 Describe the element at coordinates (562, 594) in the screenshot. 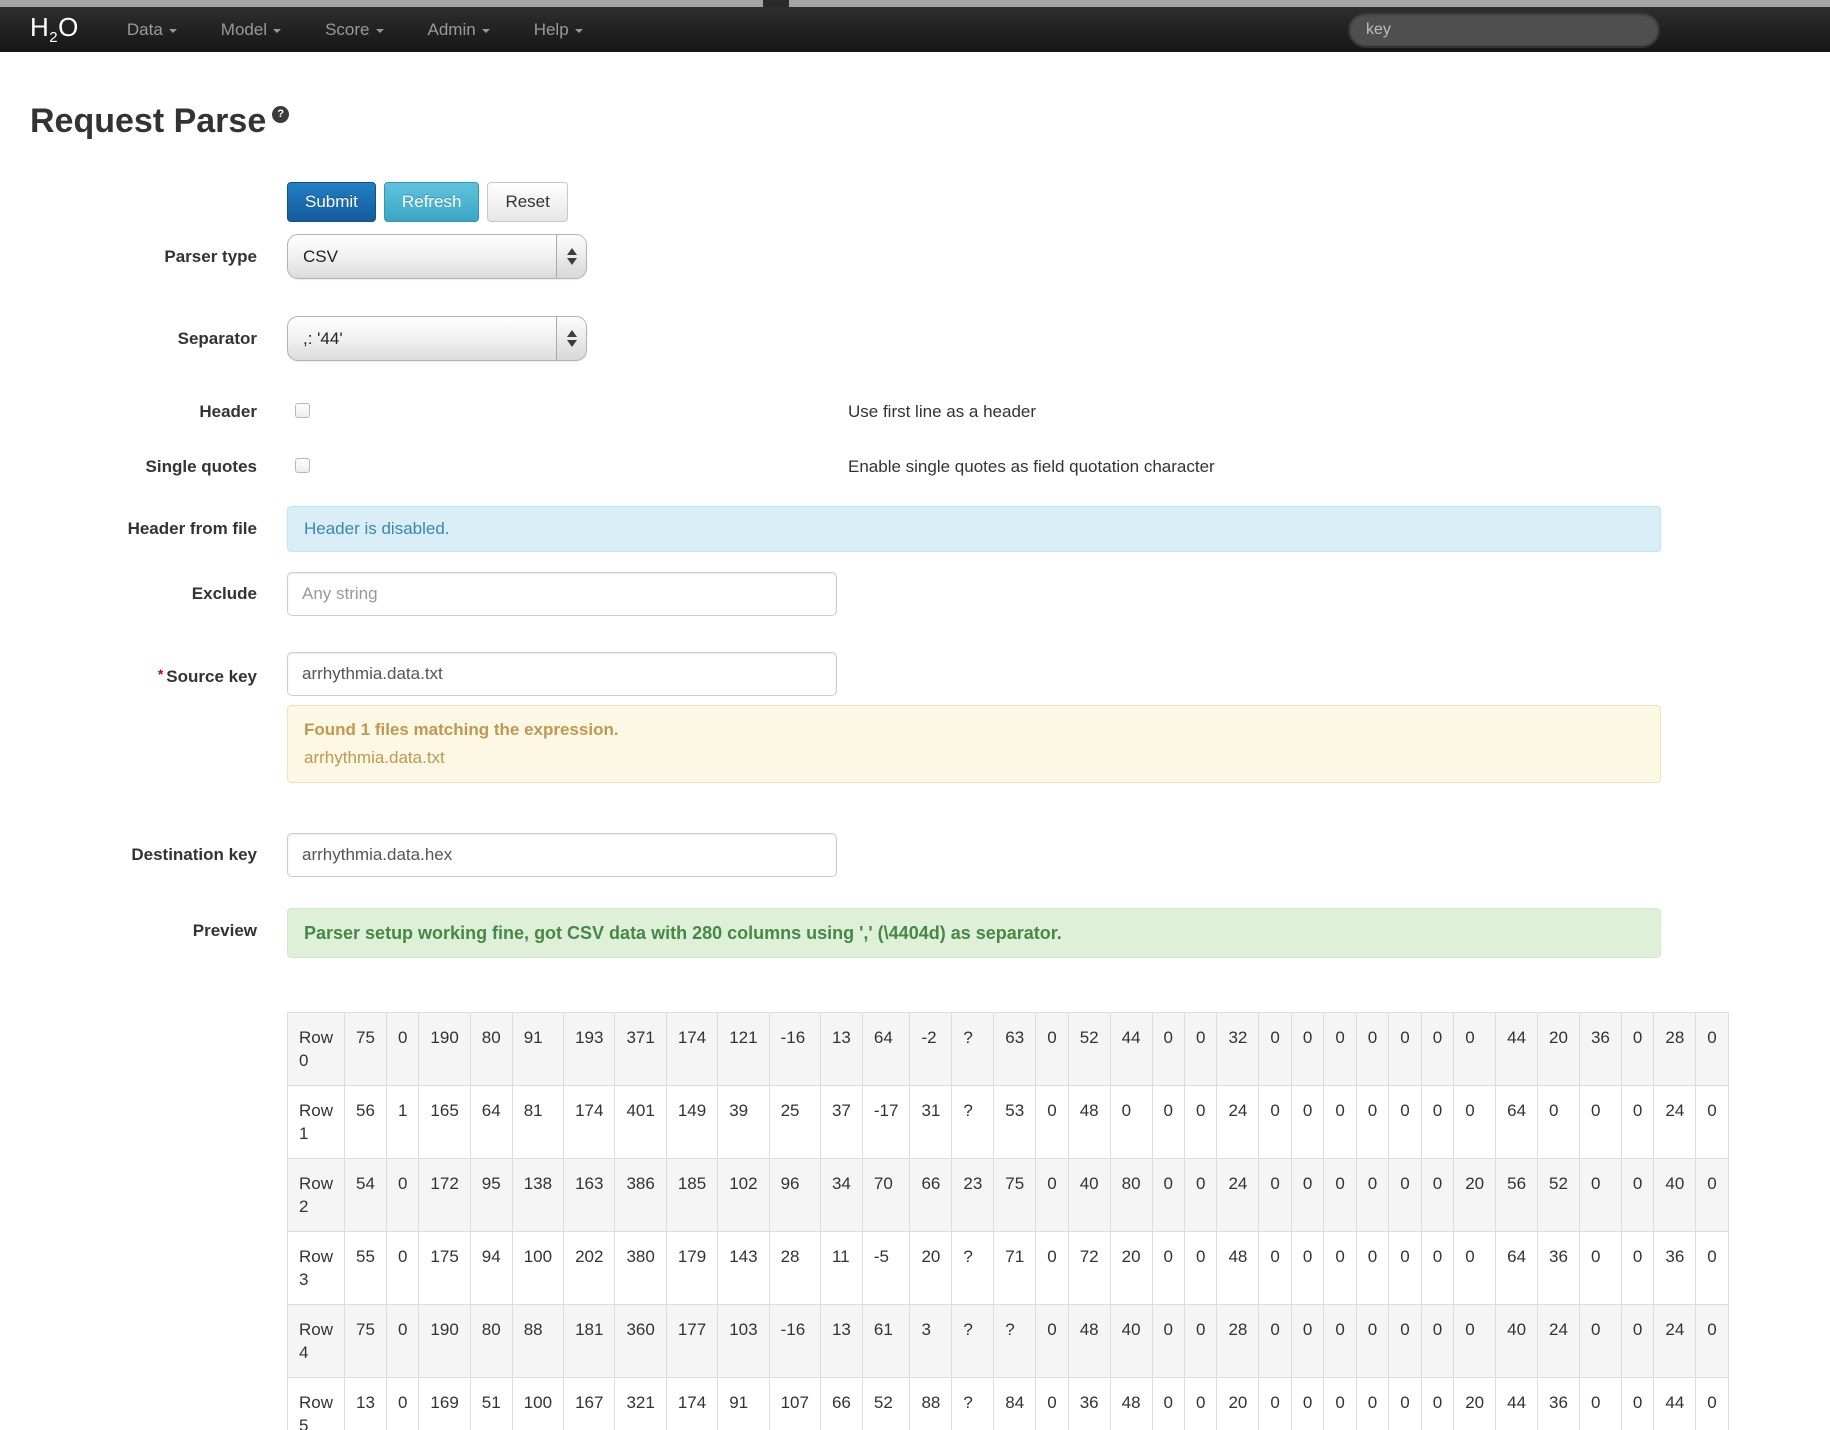

I see `exclude-input` at that location.